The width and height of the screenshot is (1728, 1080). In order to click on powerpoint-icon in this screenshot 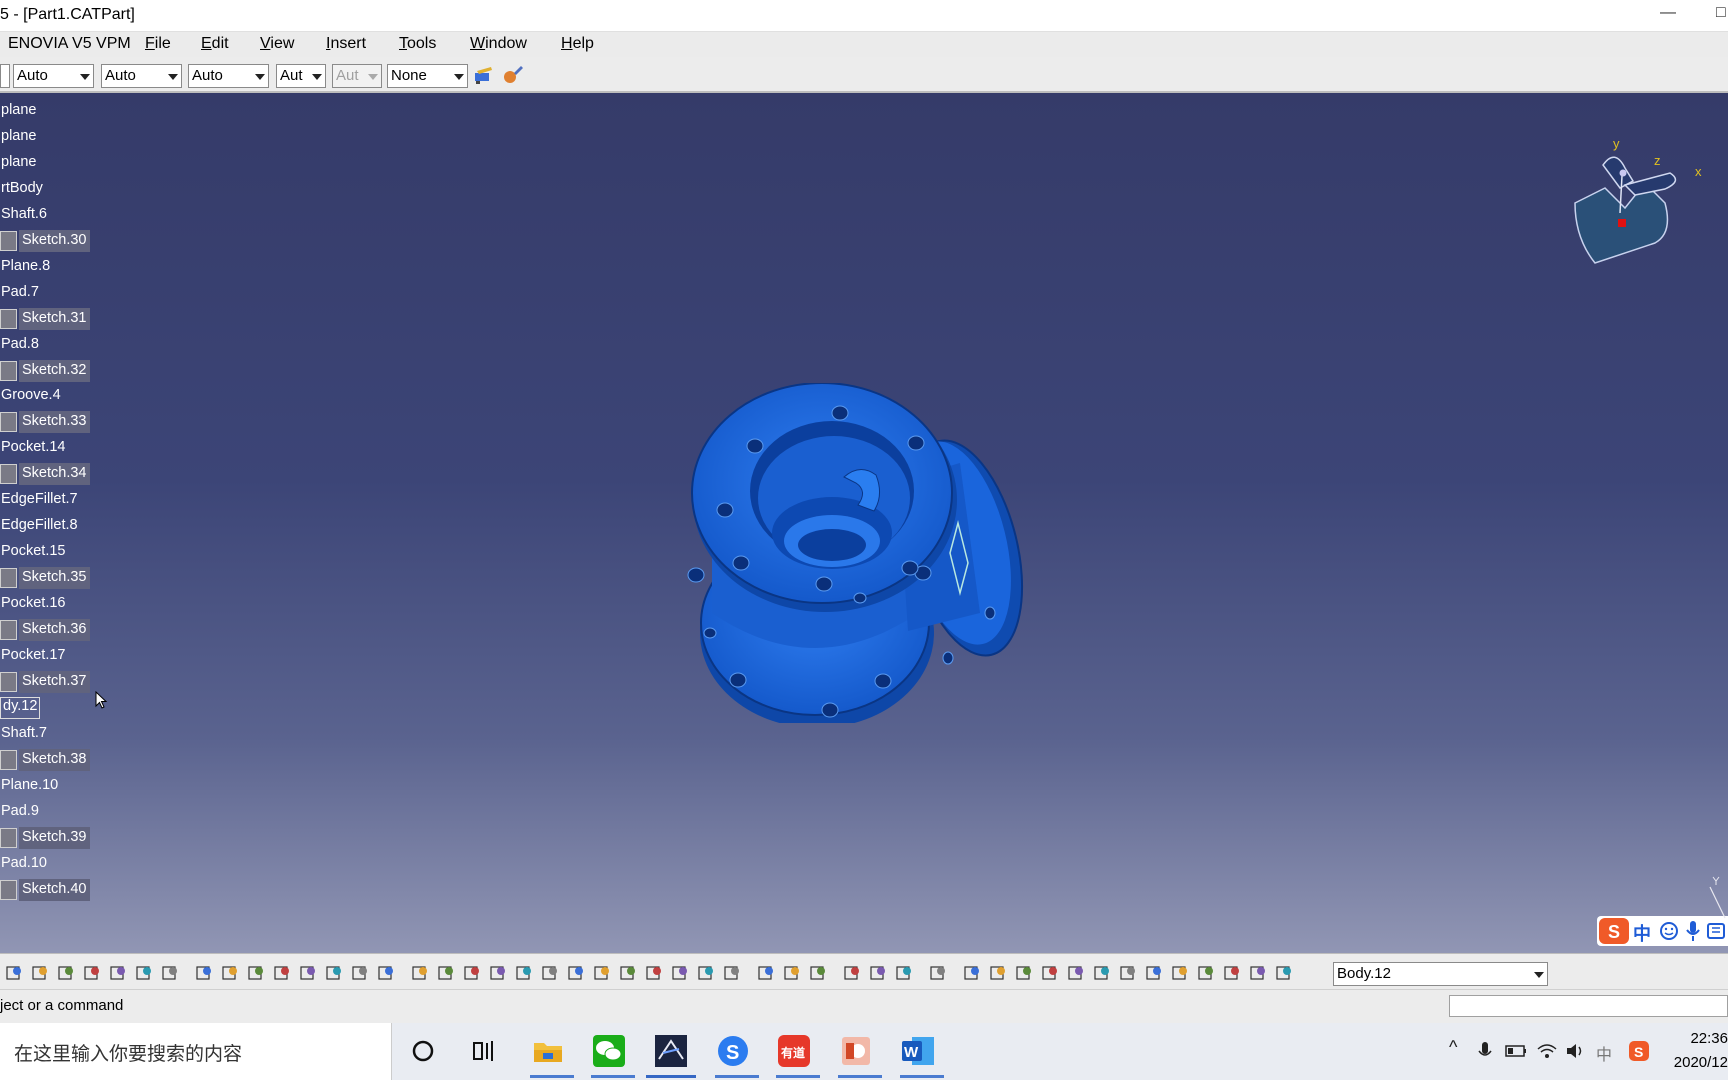, I will do `click(856, 1051)`.